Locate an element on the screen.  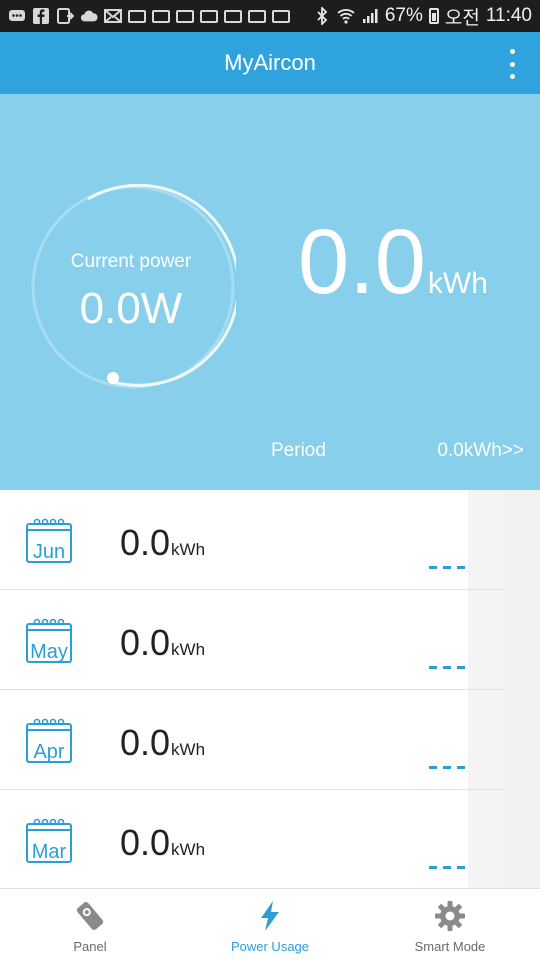
notification-icons is located at coordinates (160, 16).